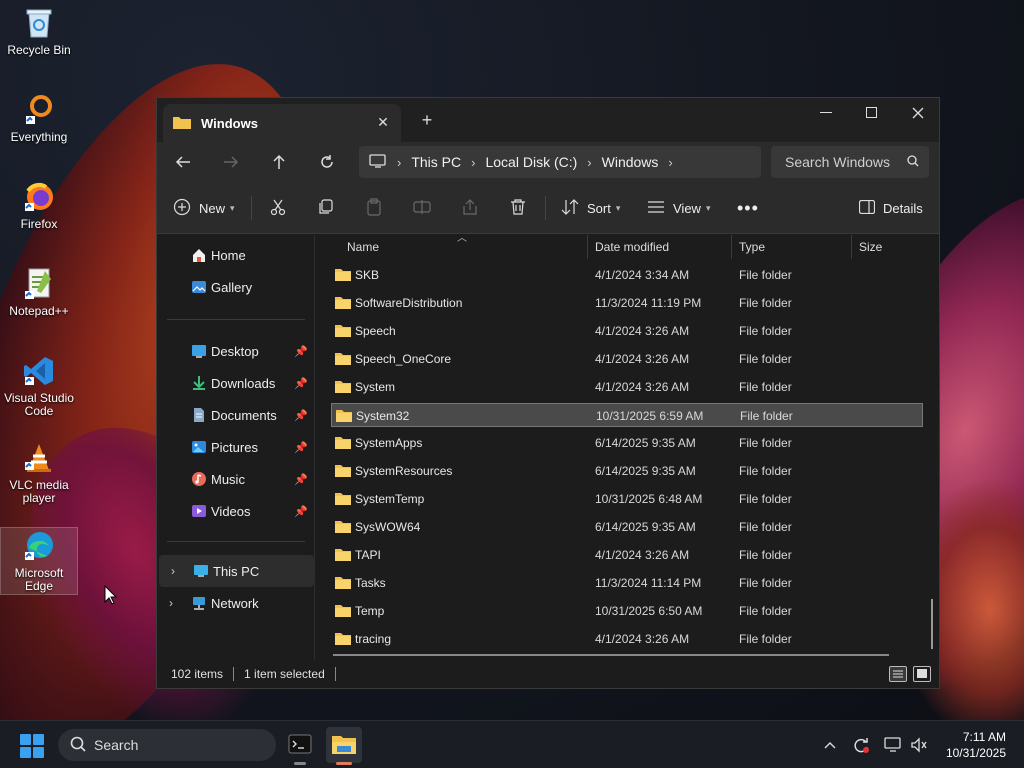 This screenshot has width=1024, height=768. What do you see at coordinates (627, 555) in the screenshot?
I see `file-row: TAPI 4/1/2024 3:26 AM File folder` at bounding box center [627, 555].